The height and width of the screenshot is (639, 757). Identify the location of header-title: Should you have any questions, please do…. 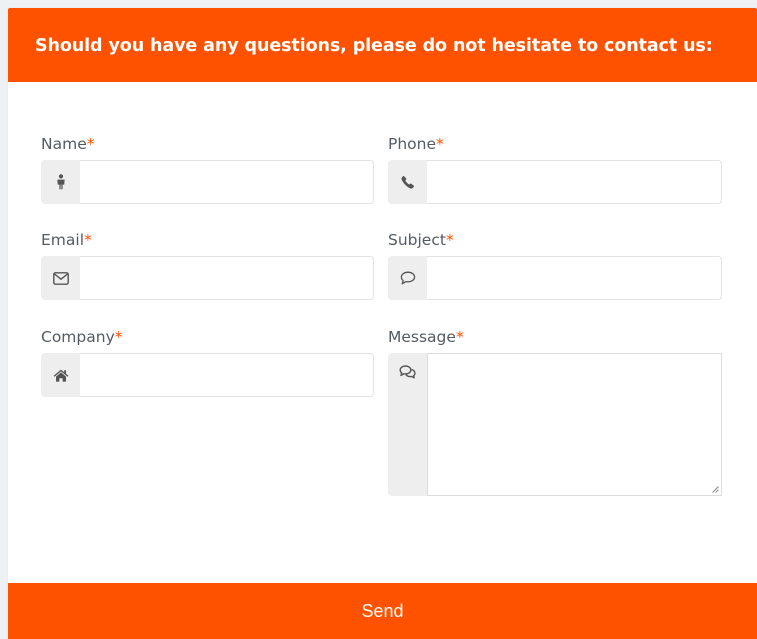
(374, 46).